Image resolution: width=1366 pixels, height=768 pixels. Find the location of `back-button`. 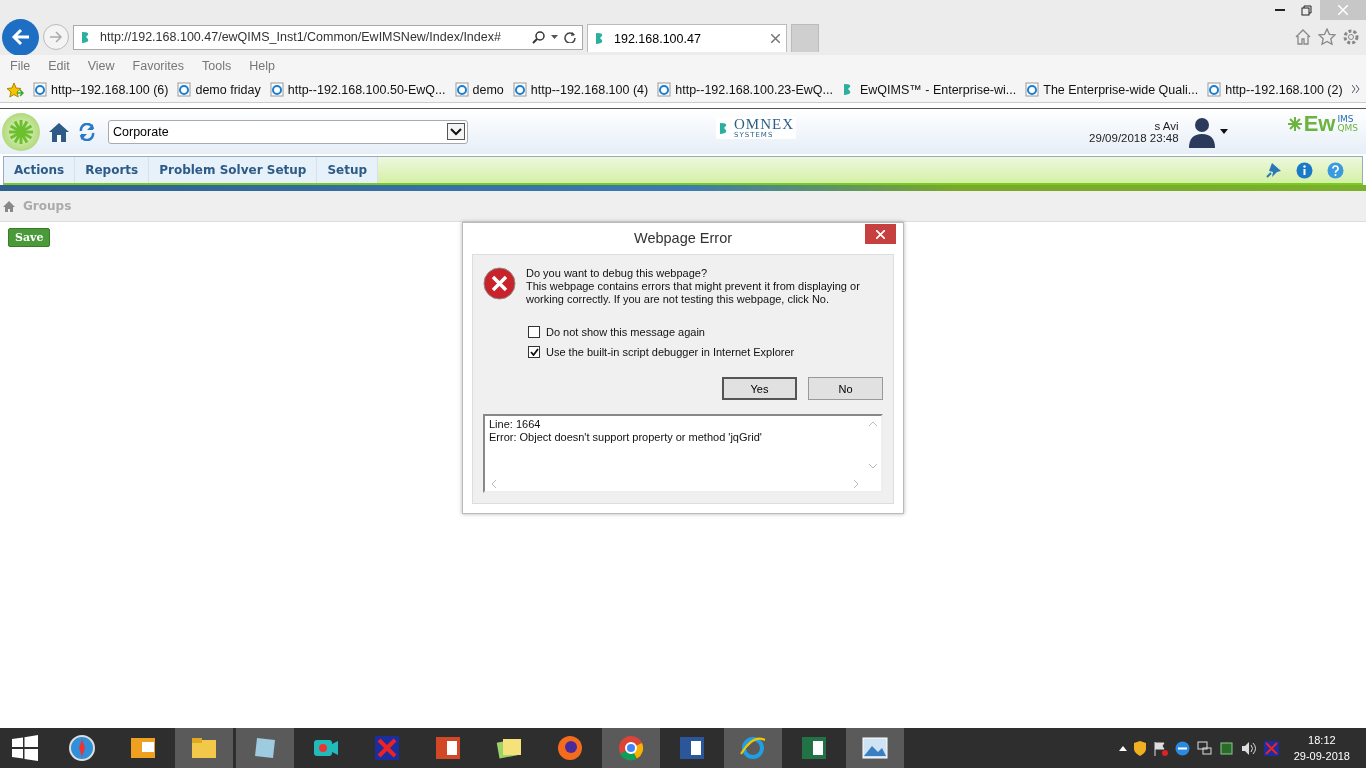

back-button is located at coordinates (20, 37).